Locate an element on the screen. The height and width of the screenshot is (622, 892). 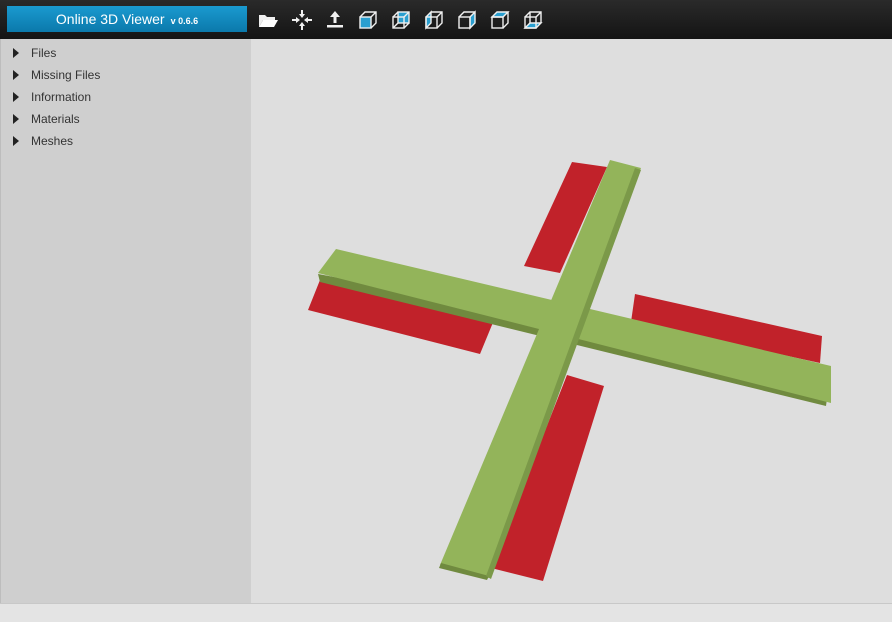
sidebar-item-files: Files is located at coordinates (34, 53).